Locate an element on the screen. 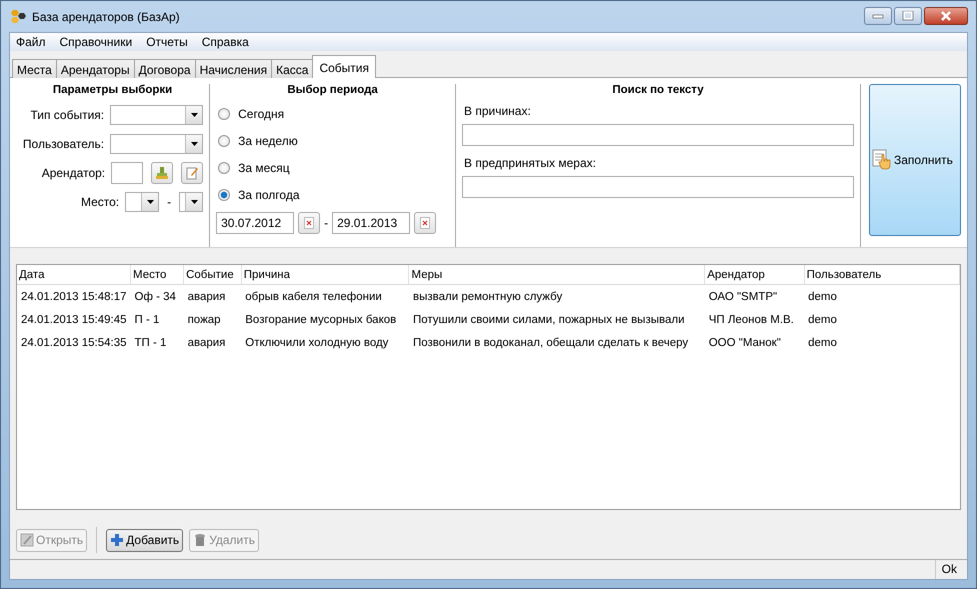 This screenshot has height=589, width=977. add-button: Добавить is located at coordinates (145, 540).